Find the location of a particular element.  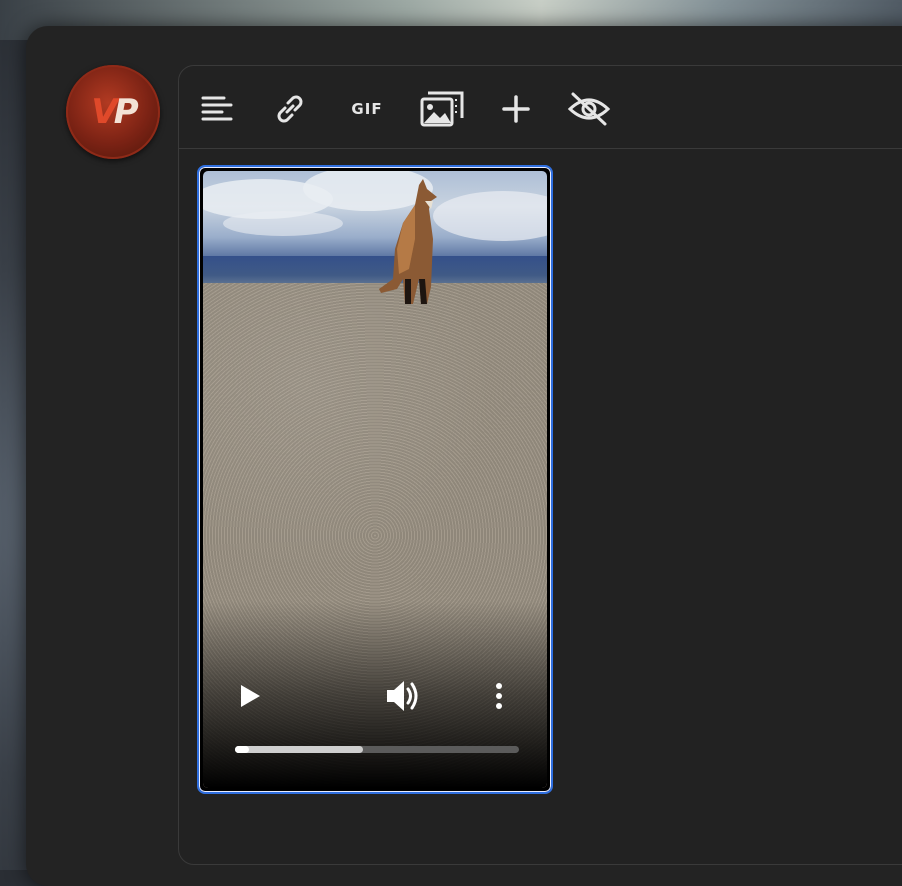

gif-label: GIF is located at coordinates (367, 109).